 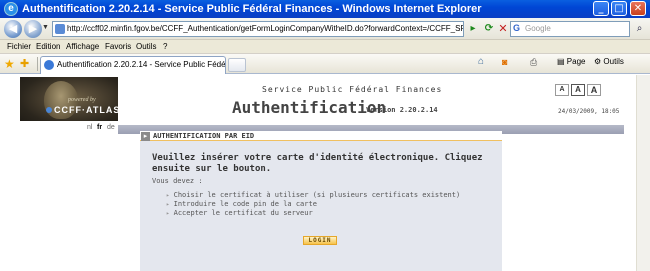 What do you see at coordinates (146, 46) in the screenshot?
I see `menu-item-outils: Outils` at bounding box center [146, 46].